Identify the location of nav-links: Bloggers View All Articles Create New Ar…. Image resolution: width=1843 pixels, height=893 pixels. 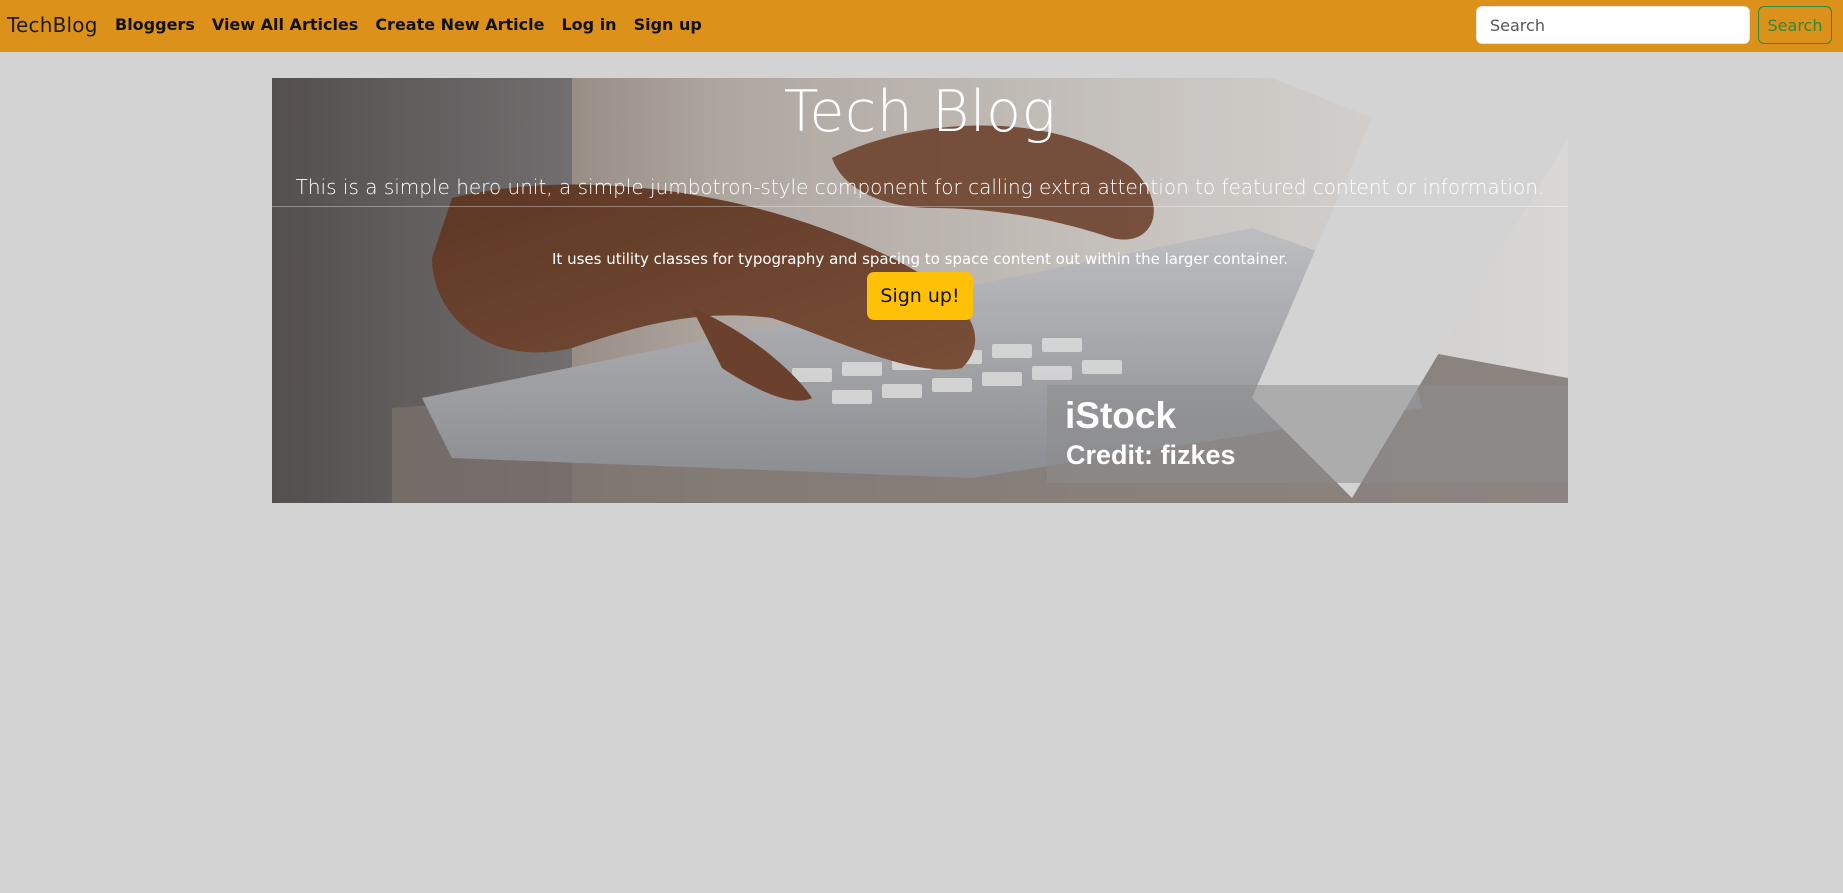
(417, 24).